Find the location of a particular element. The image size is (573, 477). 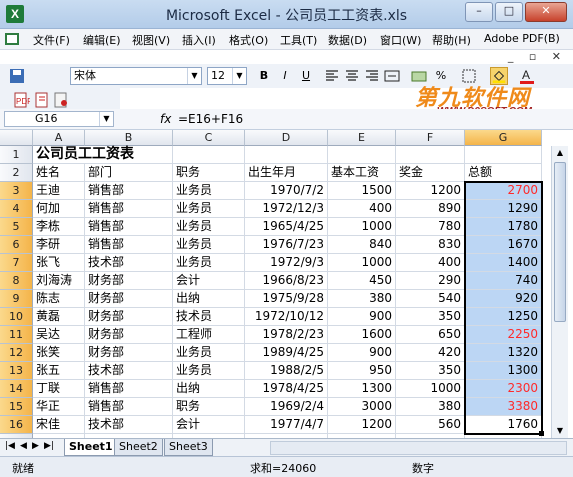

fill-handle is located at coordinates (541, 433).